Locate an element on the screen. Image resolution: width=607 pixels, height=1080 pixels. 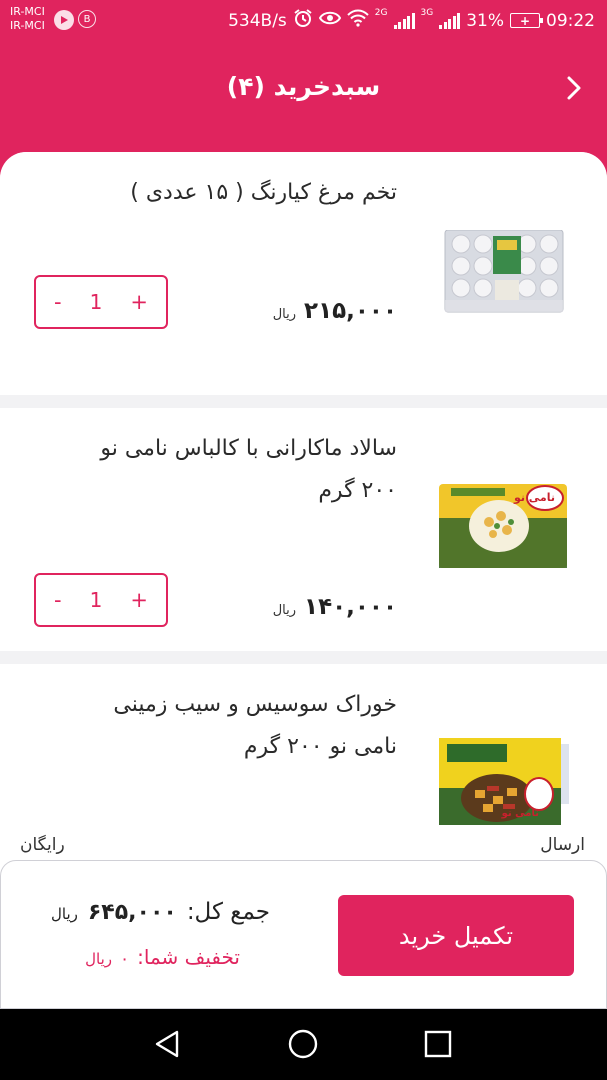
product-image-pasta-salad: نامی نو is located at coordinates (503, 526).